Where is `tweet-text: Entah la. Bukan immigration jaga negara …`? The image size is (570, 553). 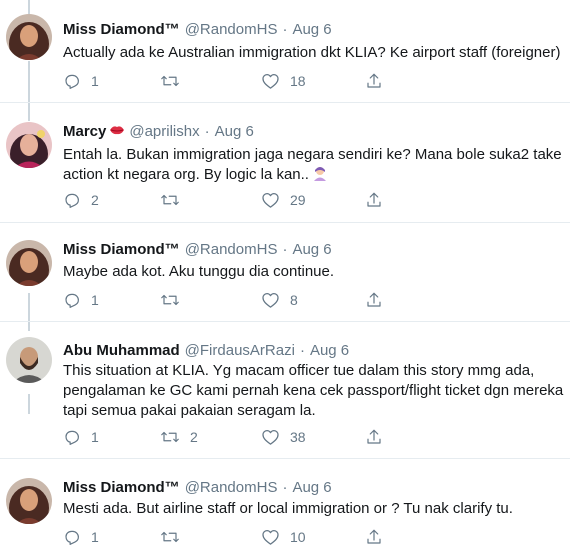
tweet-text: Entah la. Bukan immigration jaga negara … is located at coordinates (312, 165).